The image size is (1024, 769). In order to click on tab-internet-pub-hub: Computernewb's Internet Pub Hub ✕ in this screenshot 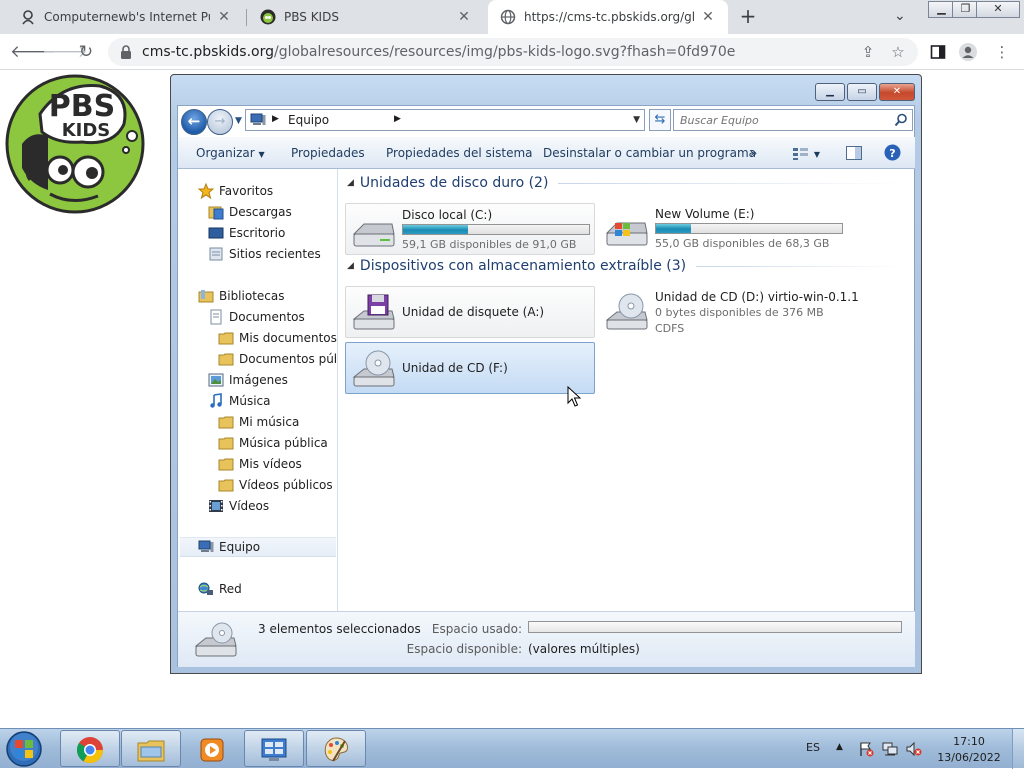, I will do `click(126, 17)`.